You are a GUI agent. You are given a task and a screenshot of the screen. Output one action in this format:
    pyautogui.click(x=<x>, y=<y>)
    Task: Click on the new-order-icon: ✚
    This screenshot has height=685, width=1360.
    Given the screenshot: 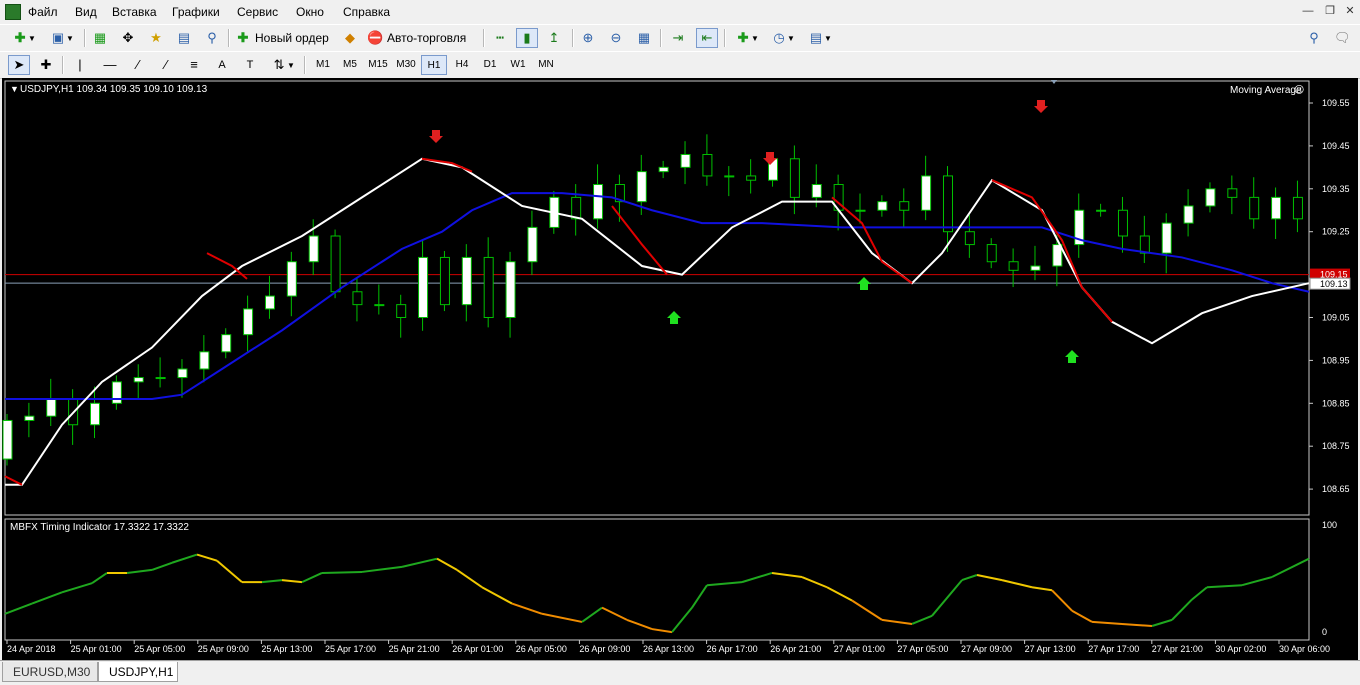 What is the action you would take?
    pyautogui.click(x=243, y=37)
    